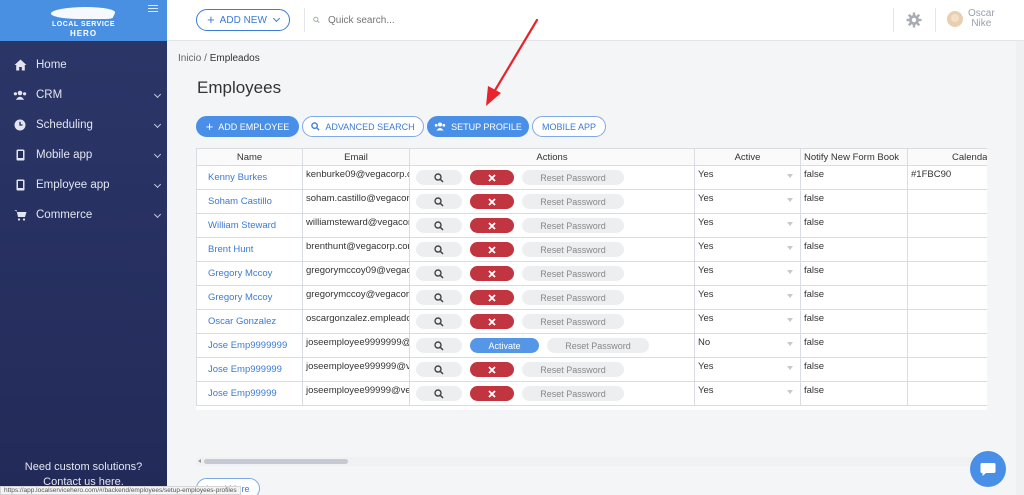  I want to click on active-value: Yes, so click(706, 294).